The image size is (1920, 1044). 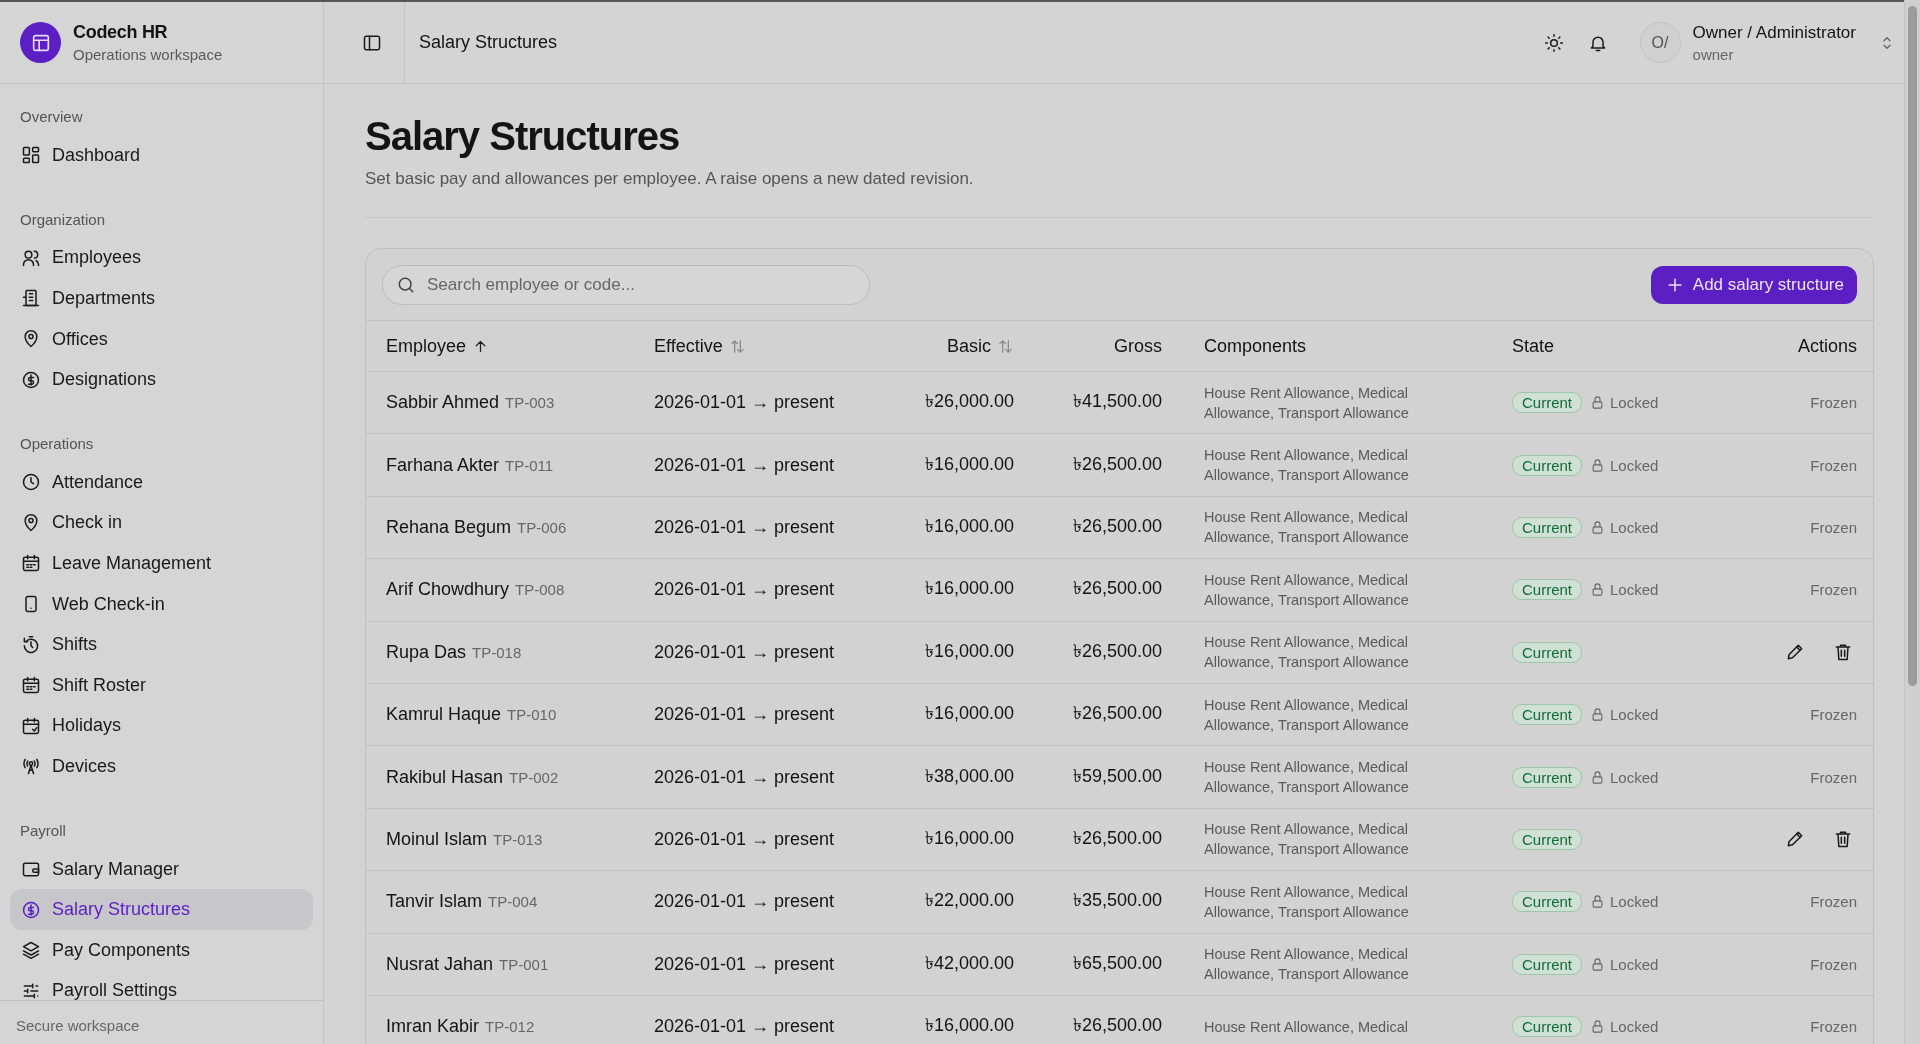 I want to click on grid-icon, so click(x=31, y=155).